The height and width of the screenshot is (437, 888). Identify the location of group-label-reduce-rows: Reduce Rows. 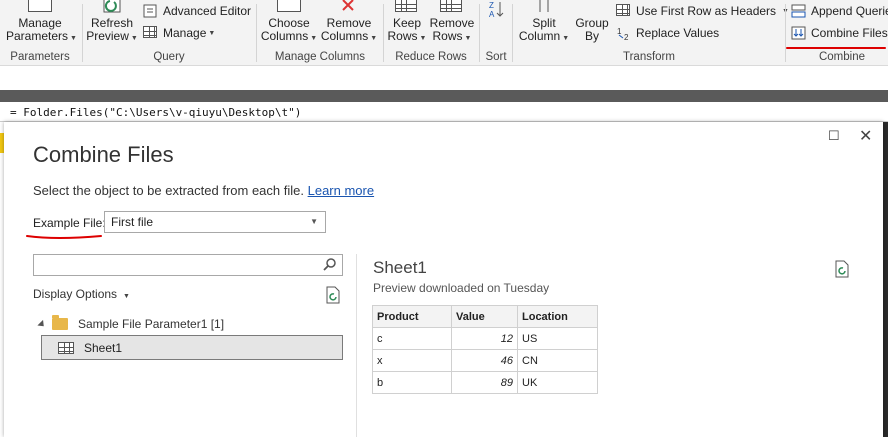
(431, 57).